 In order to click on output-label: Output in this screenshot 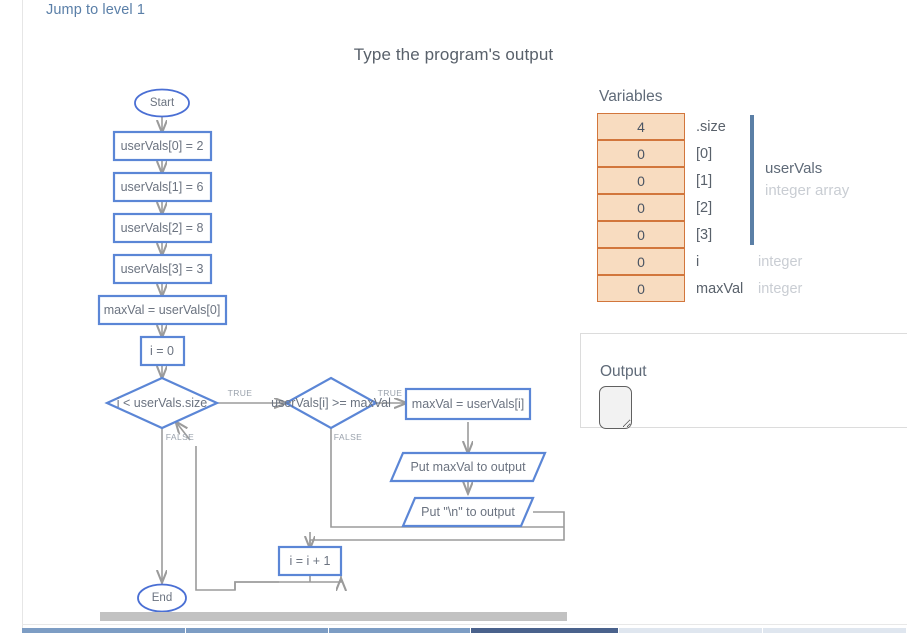, I will do `click(623, 371)`.